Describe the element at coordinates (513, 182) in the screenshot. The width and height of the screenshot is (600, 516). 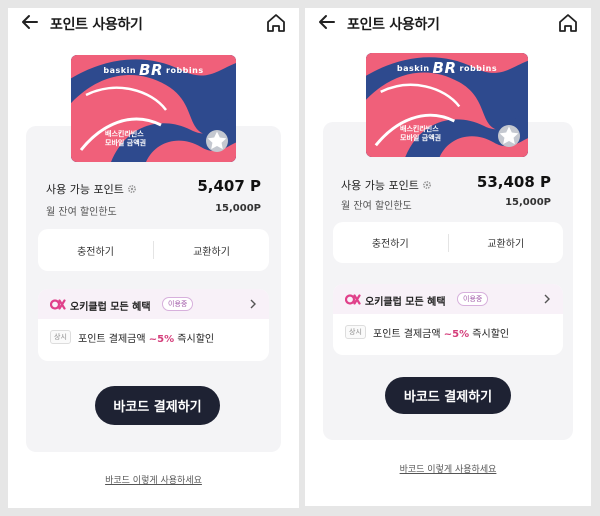
I see `available-points-value: 53,408 P` at that location.